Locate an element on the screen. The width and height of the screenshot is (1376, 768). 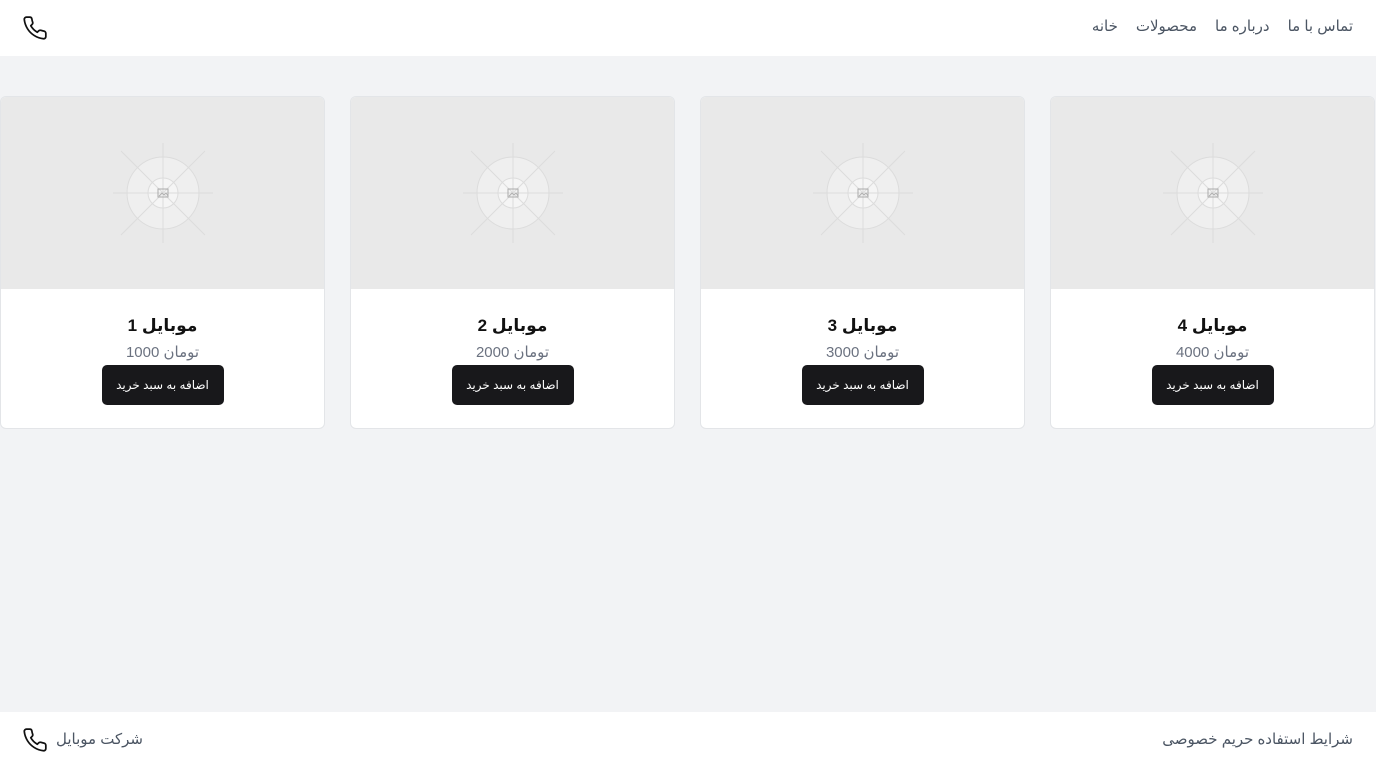
product-card: موبایل 4 تومان 4000 اضافه به سبد خرید is located at coordinates (1212, 262).